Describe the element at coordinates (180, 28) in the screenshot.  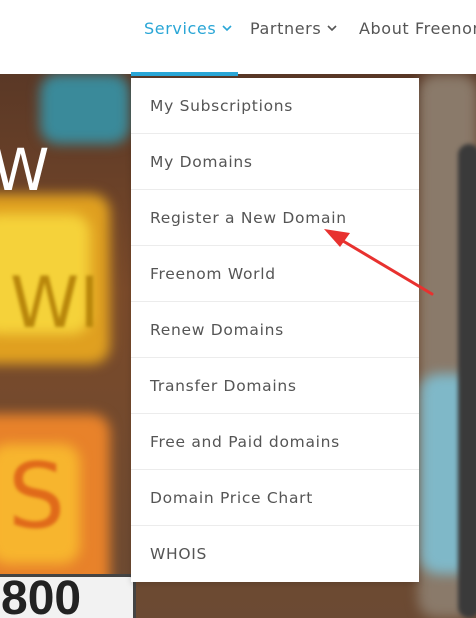
I see `nav-services-label: Services` at that location.